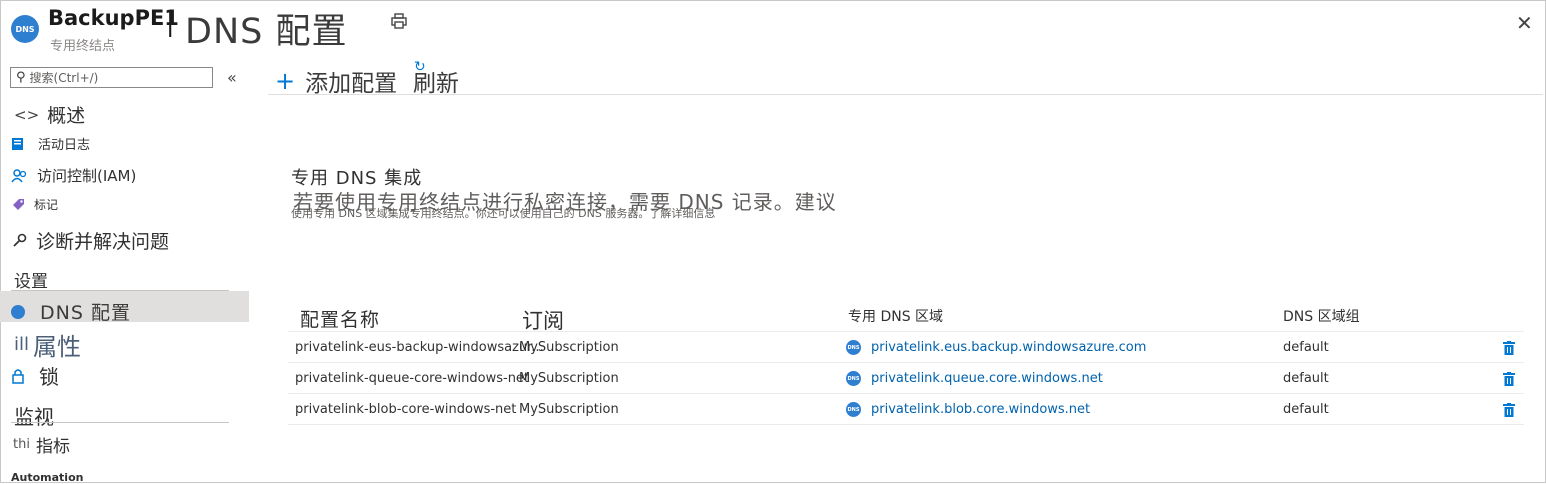 The height and width of the screenshot is (484, 1546). I want to click on sidebar-item-label: 访问控制(IAM), so click(87, 176).